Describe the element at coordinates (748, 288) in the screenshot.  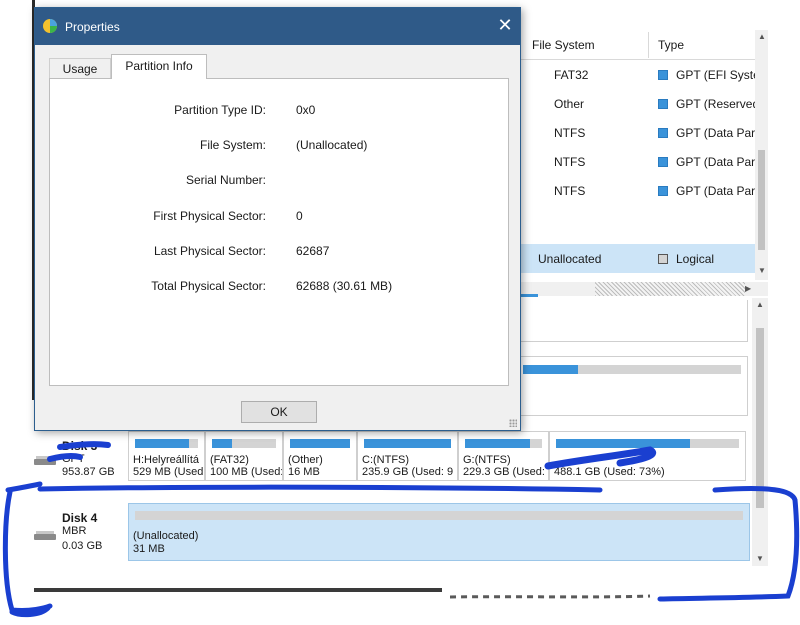
I see `scroll-right-icon: ▶` at that location.